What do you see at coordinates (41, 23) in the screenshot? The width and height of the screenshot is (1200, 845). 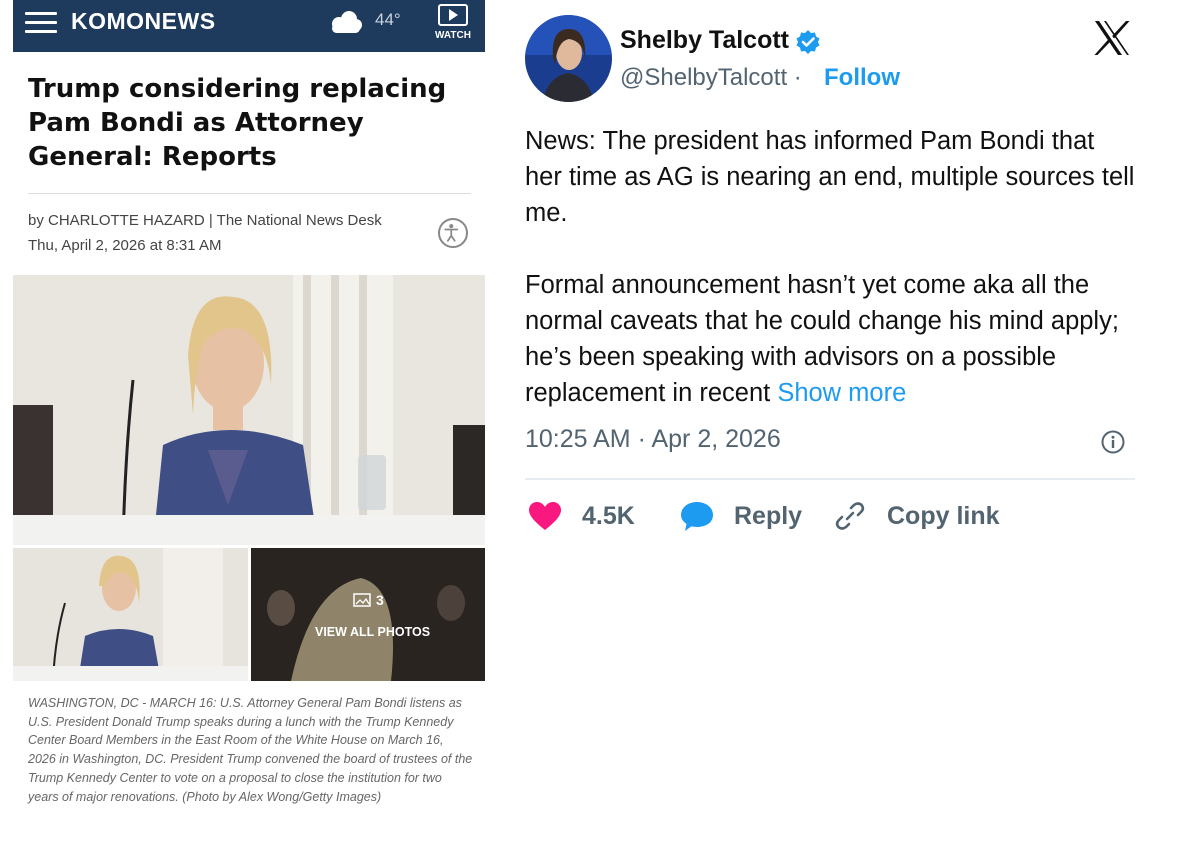 I see `hamburger-menu-icon` at bounding box center [41, 23].